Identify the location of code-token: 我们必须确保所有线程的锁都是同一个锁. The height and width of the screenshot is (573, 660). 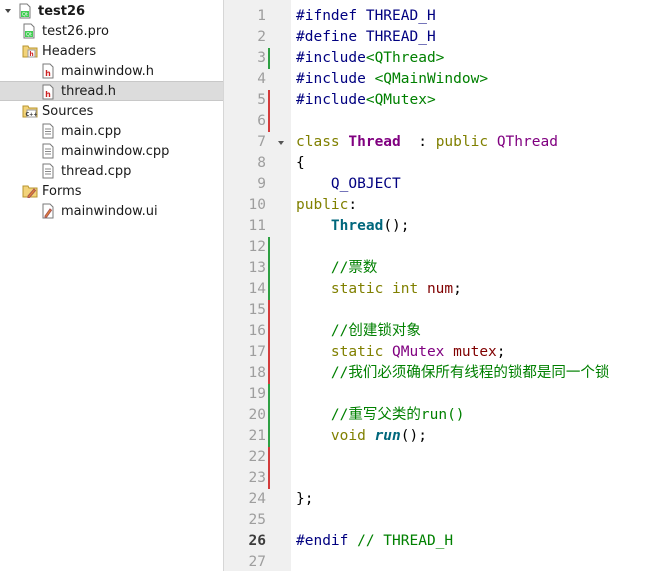
(479, 373).